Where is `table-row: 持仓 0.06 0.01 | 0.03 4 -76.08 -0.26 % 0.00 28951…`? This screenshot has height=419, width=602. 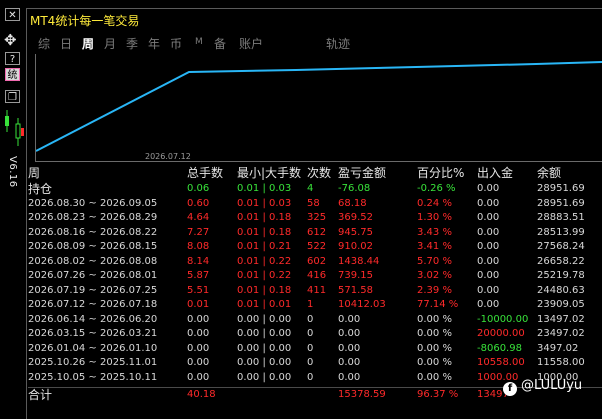 table-row: 持仓 0.06 0.01 | 0.03 4 -76.08 -0.26 % 0.00 28951… is located at coordinates (315, 189).